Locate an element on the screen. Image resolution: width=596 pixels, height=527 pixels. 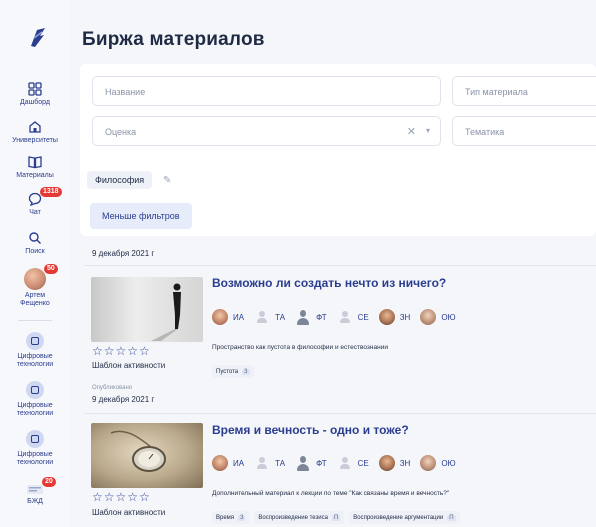
tag: Время 3 is located at coordinates (231, 517).